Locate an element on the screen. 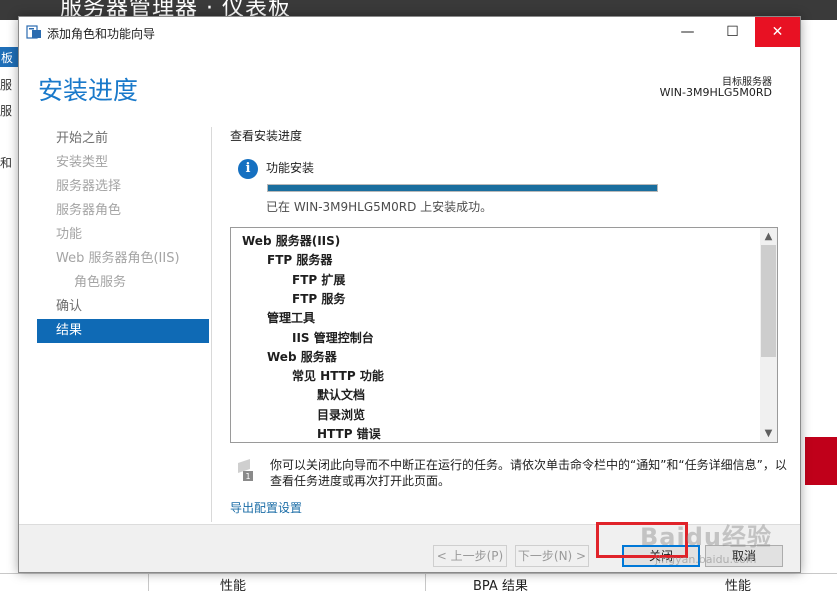 The height and width of the screenshot is (591, 837). dashboard-tiles-footer: 性能 BPA 结果 性能 is located at coordinates (418, 582).